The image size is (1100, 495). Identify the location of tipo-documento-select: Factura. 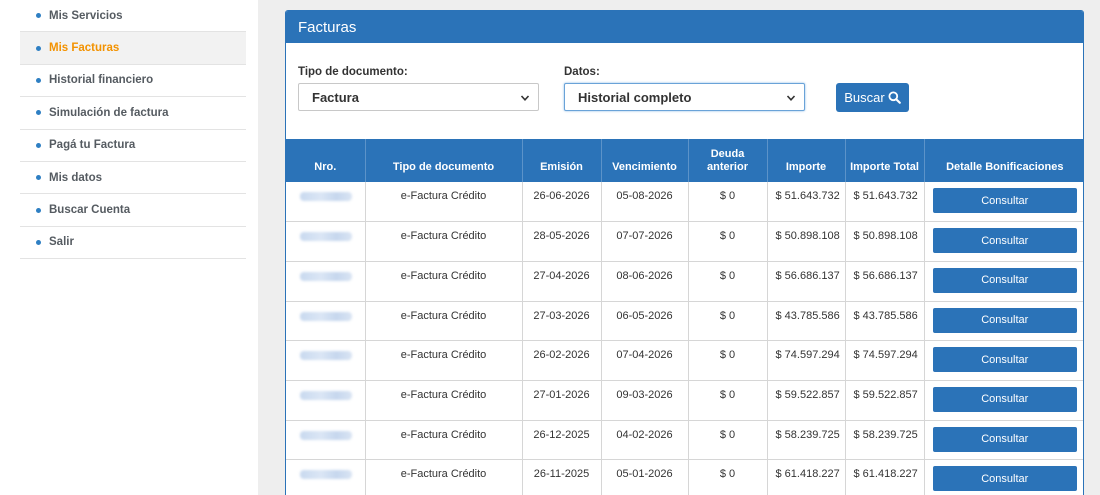
(418, 97).